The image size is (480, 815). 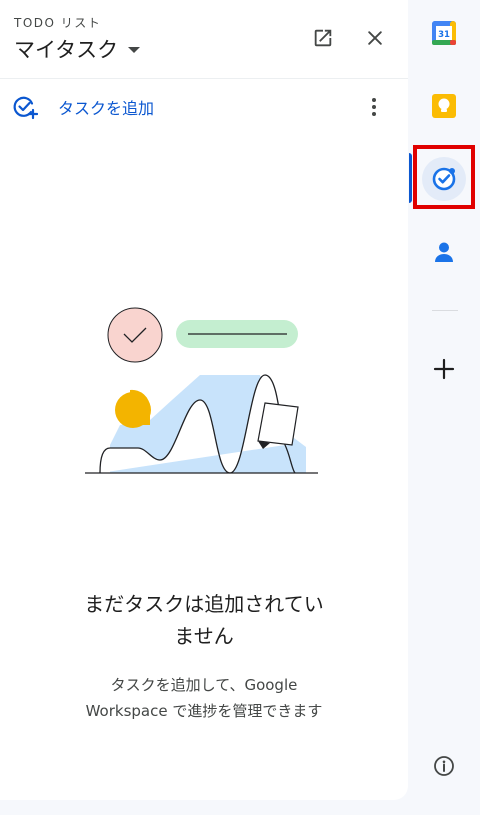 I want to click on calendar-app-button: 31, so click(x=444, y=33).